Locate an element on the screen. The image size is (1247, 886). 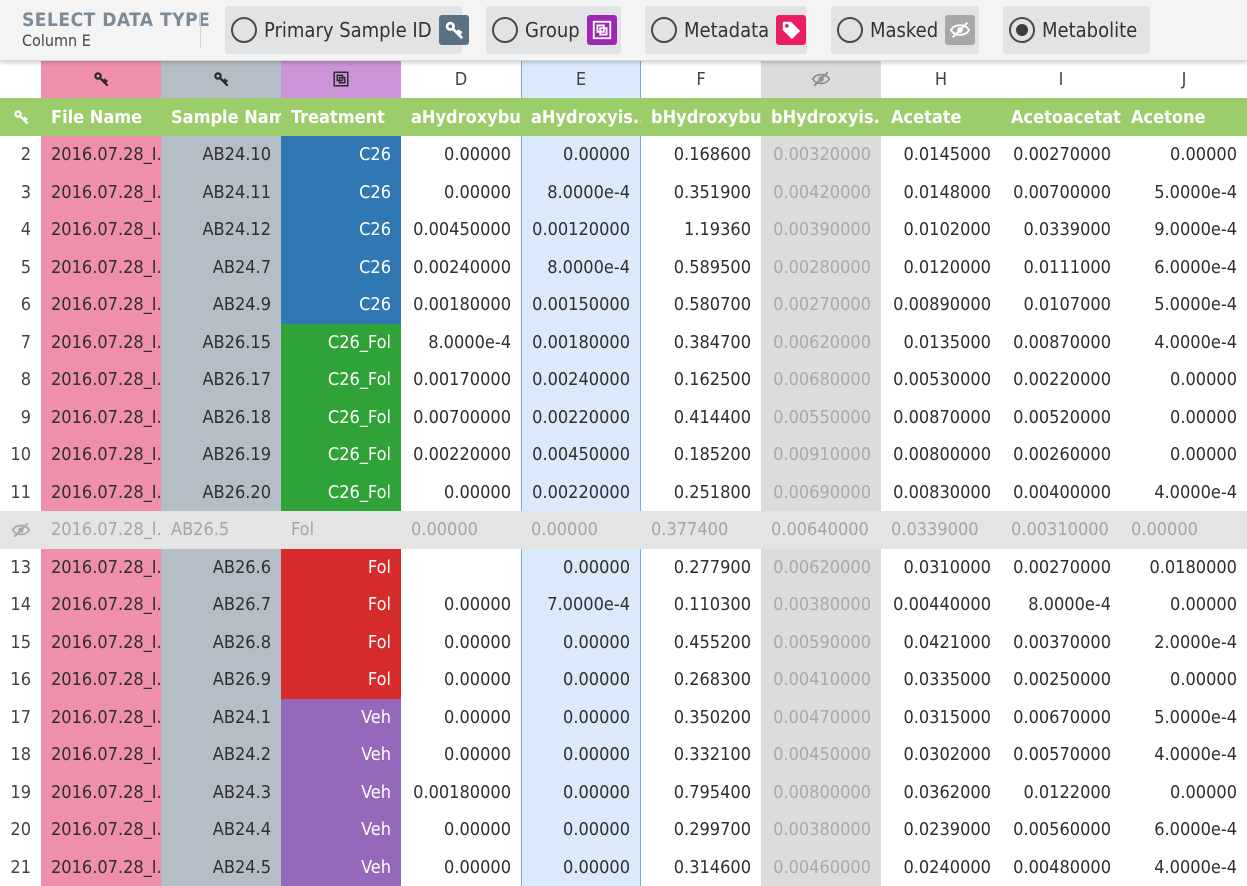
row-index: 18 is located at coordinates (20, 755).